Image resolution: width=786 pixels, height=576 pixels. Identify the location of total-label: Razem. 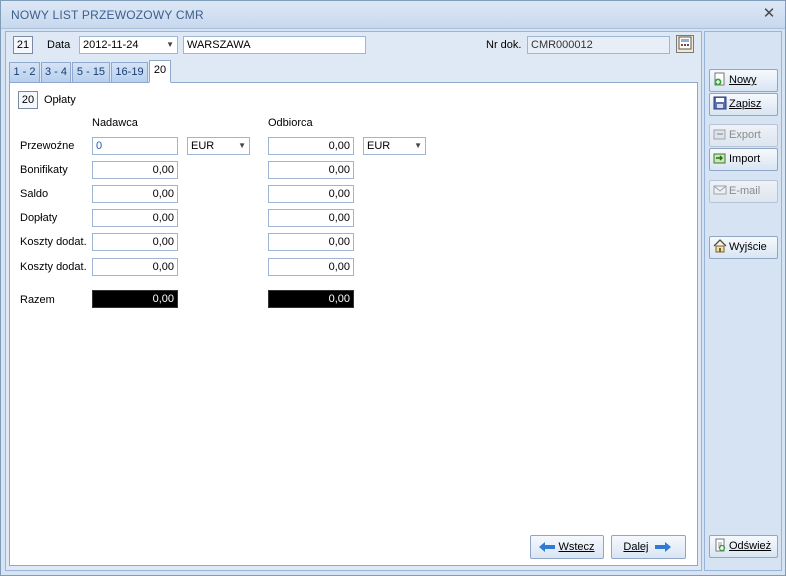
(37, 300).